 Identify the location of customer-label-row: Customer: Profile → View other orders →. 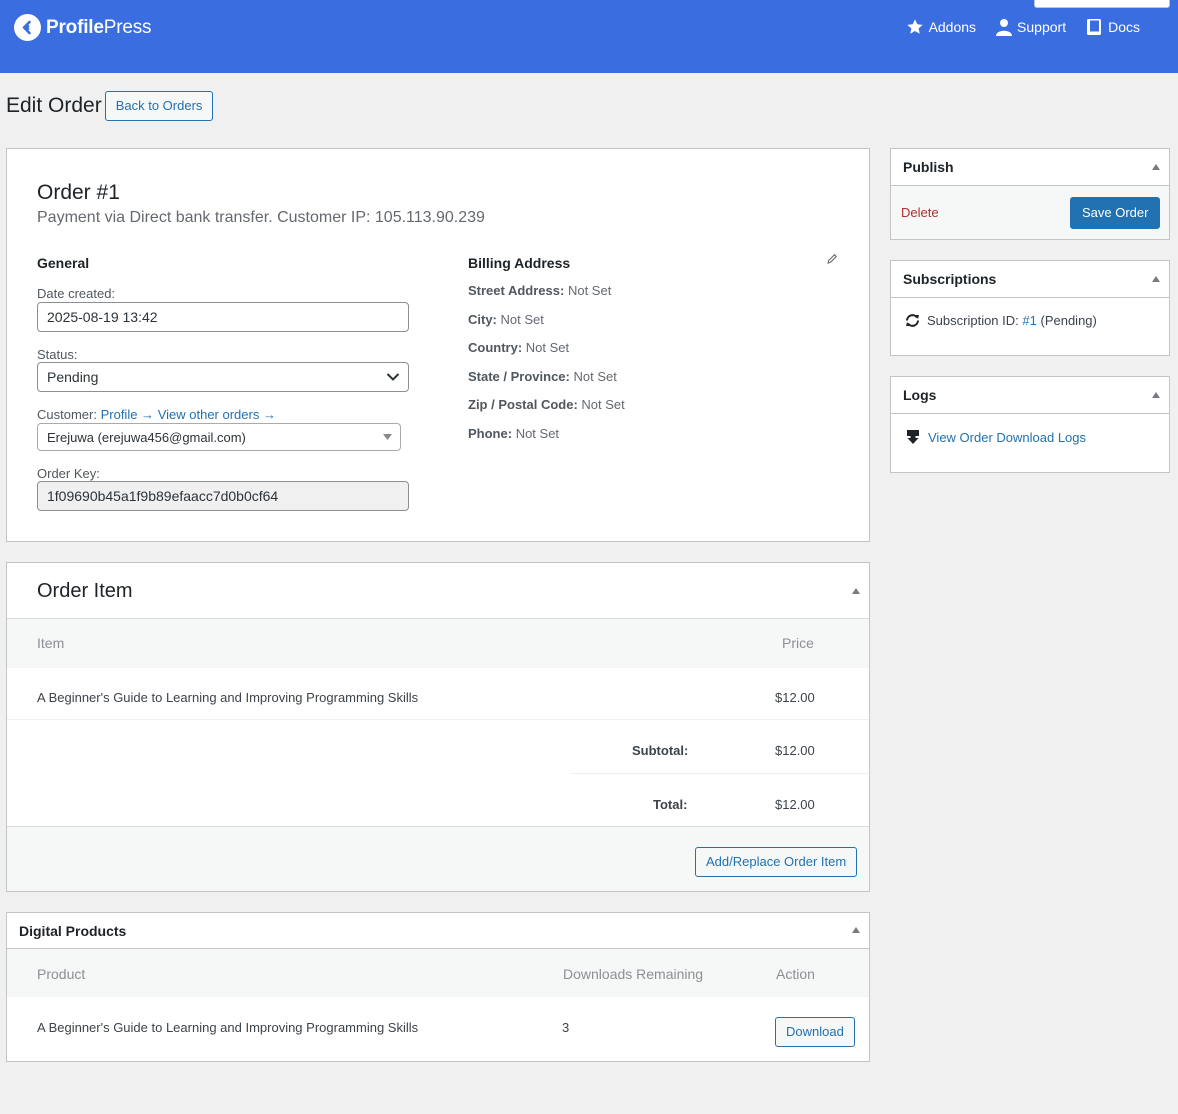
(156, 414).